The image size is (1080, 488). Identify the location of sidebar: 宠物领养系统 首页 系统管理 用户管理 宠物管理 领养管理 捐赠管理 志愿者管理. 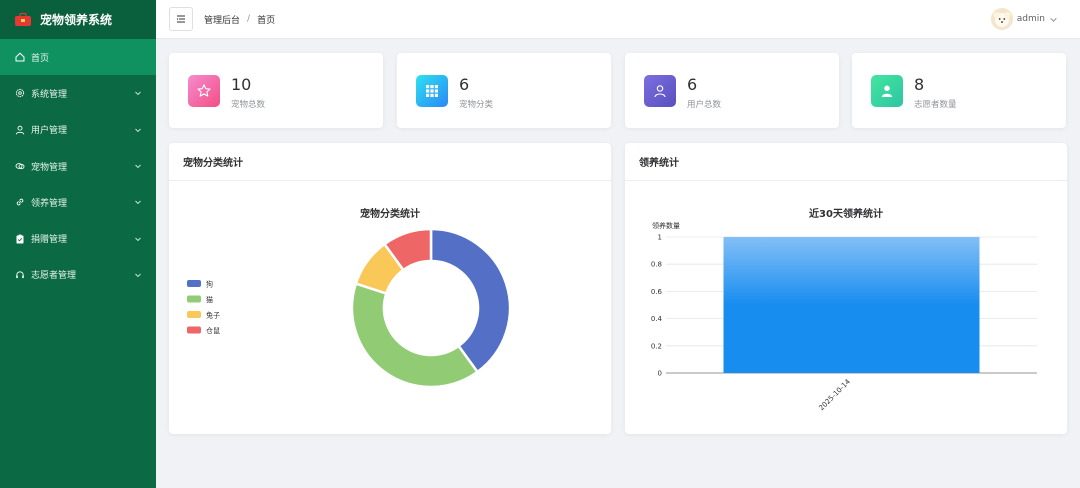
(78, 244).